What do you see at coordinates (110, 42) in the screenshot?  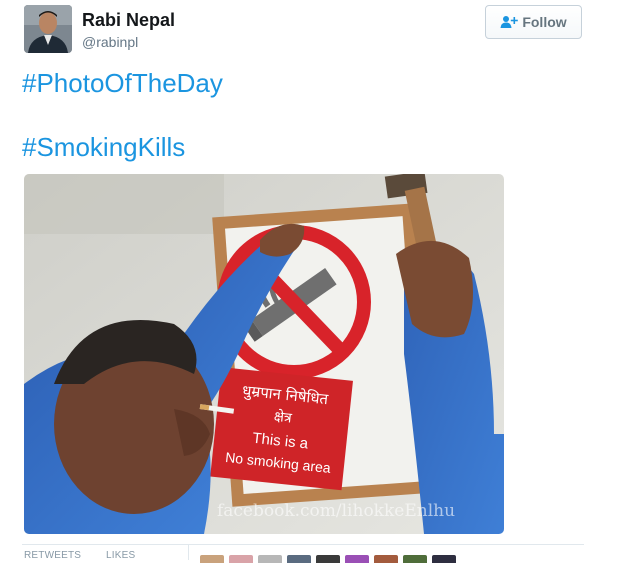 I see `user-handle: @rabinpl` at bounding box center [110, 42].